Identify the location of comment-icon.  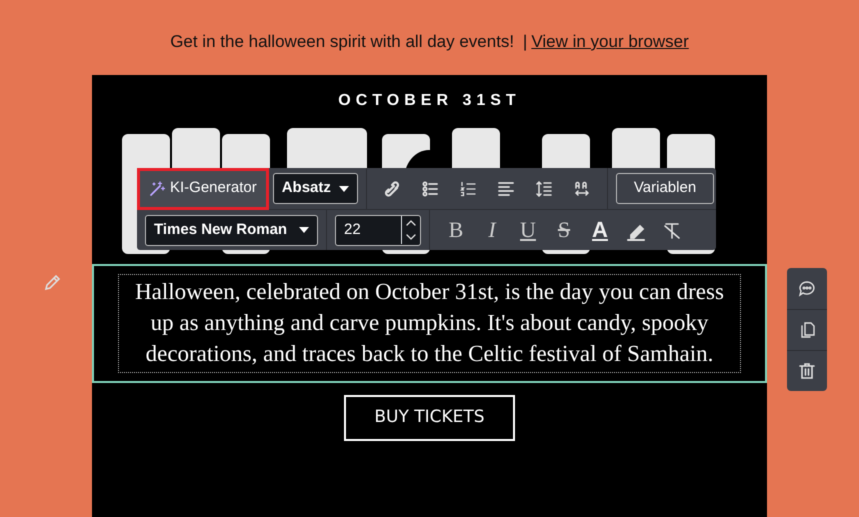
(807, 289).